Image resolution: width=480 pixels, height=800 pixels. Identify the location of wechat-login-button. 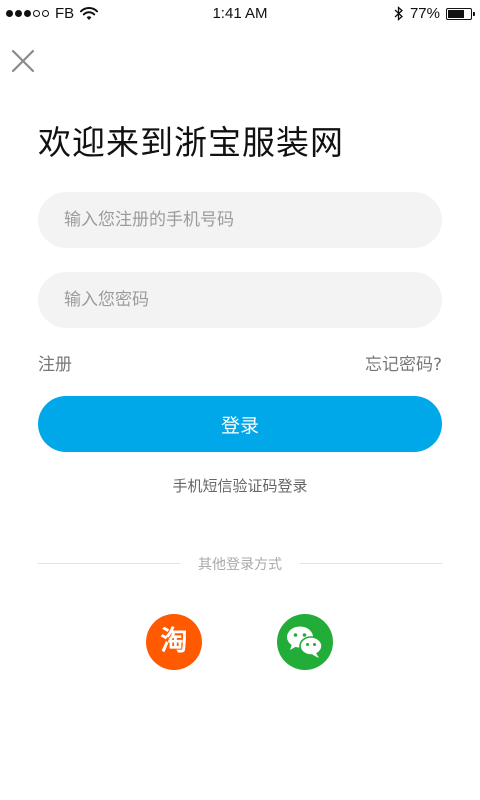
(305, 642).